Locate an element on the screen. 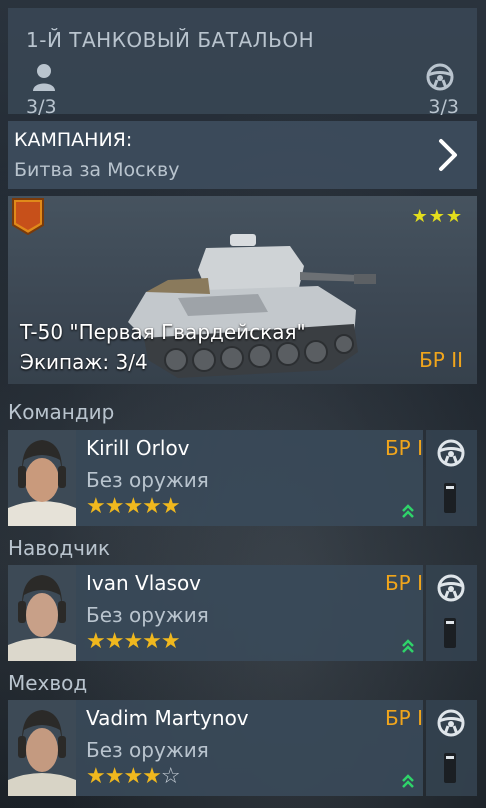 The height and width of the screenshot is (808, 486). vehicle-crew-count: Экипаж: 3/4 is located at coordinates (84, 362).